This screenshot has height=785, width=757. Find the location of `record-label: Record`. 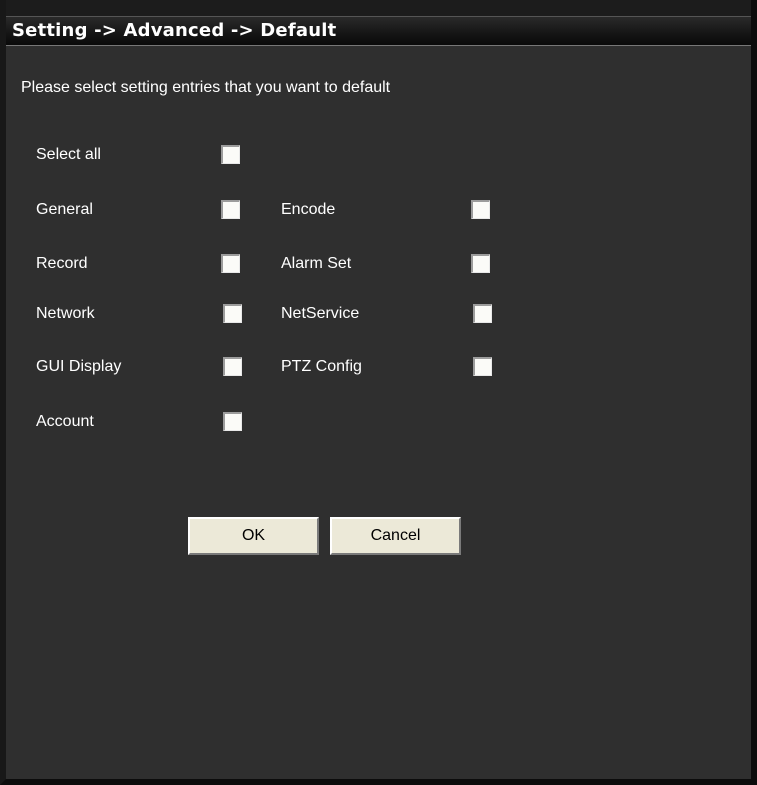

record-label: Record is located at coordinates (62, 263).